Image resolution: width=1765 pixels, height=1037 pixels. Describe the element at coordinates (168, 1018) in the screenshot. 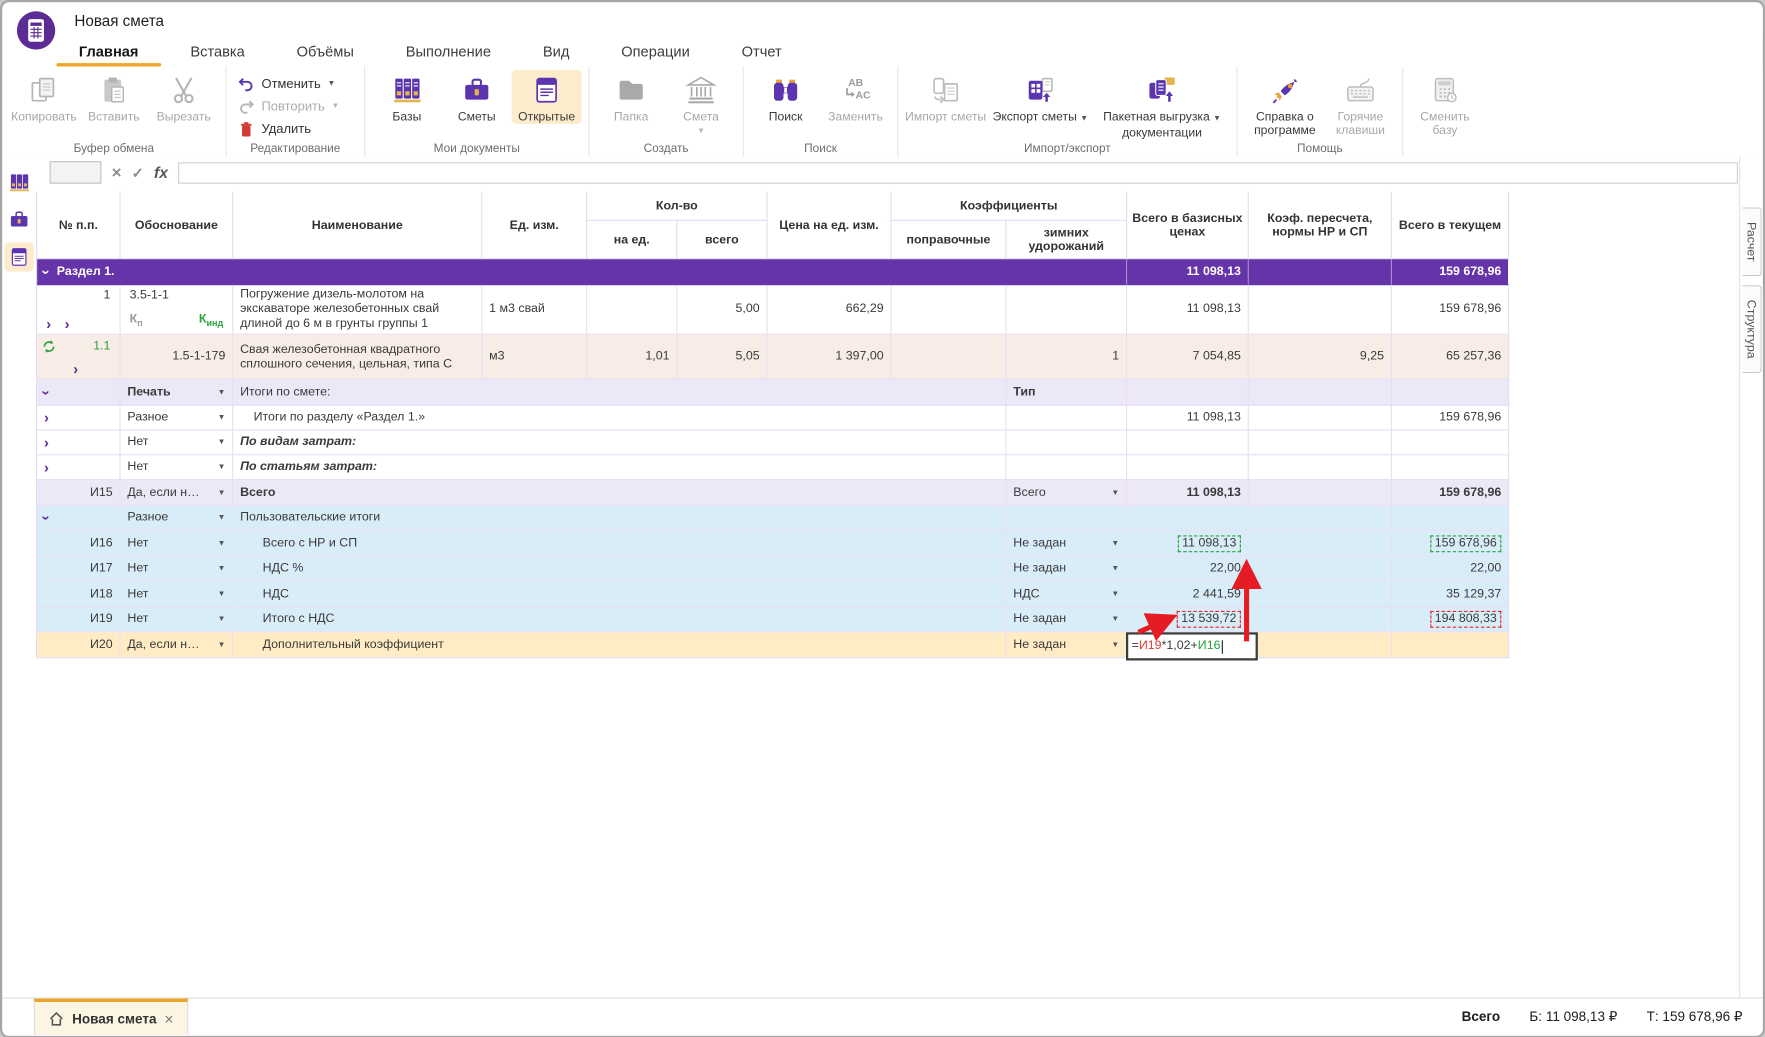

I see `document-tab-close-icon: ×` at that location.